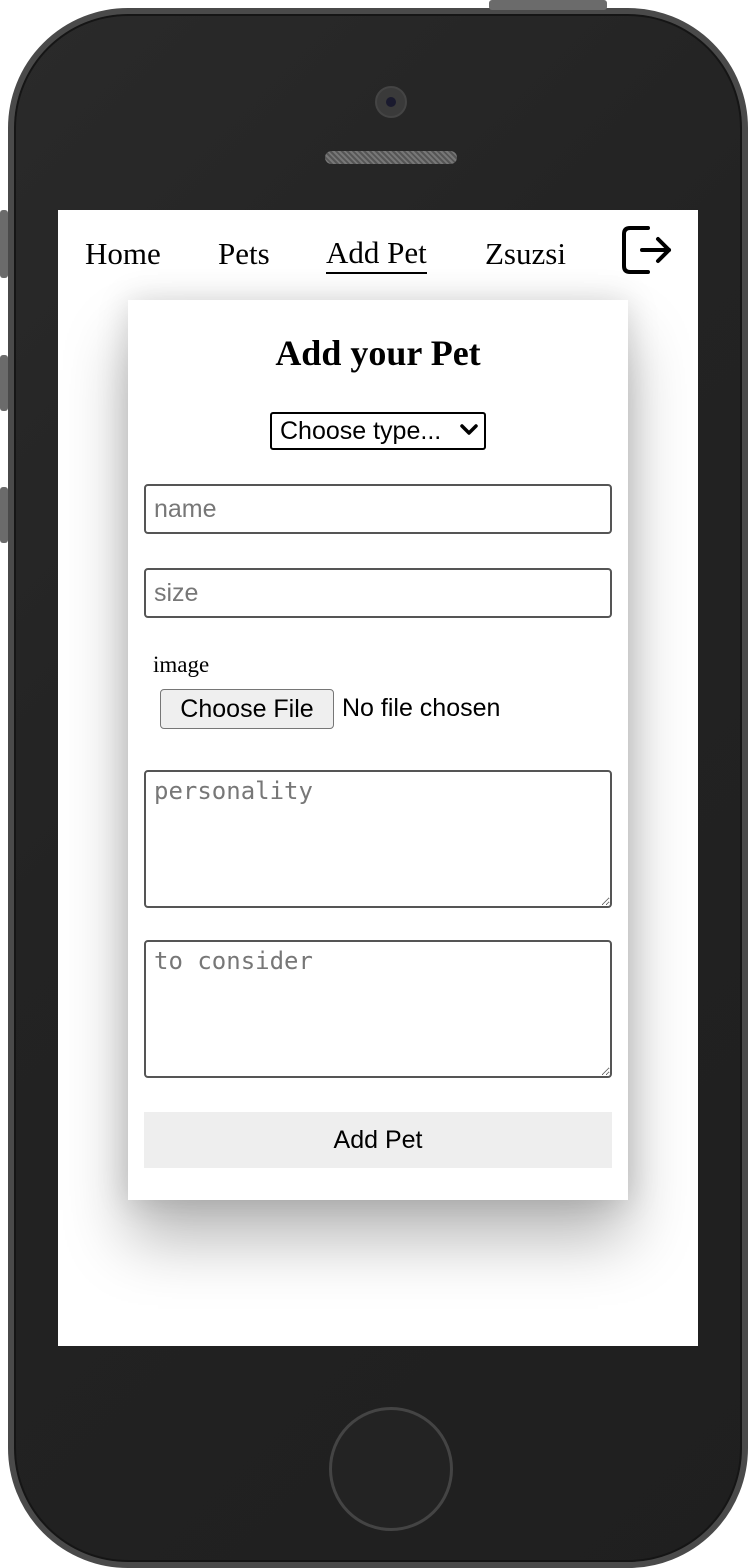  Describe the element at coordinates (378, 839) in the screenshot. I see `personality-textarea` at that location.